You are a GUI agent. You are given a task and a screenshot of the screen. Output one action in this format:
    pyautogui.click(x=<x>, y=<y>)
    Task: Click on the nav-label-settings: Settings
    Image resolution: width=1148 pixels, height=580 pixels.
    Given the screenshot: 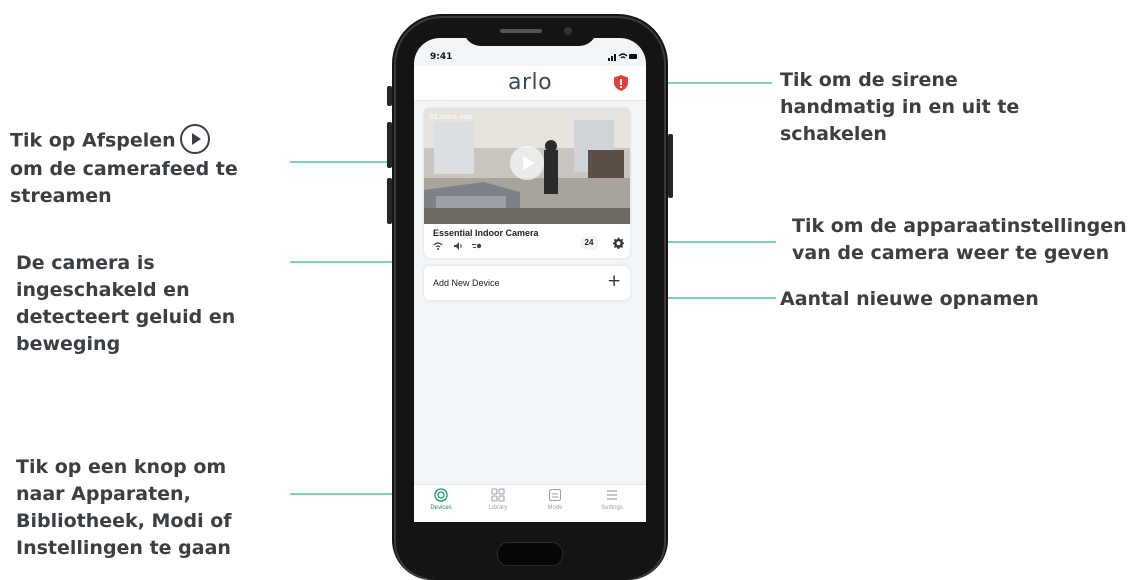 What is the action you would take?
    pyautogui.click(x=612, y=508)
    